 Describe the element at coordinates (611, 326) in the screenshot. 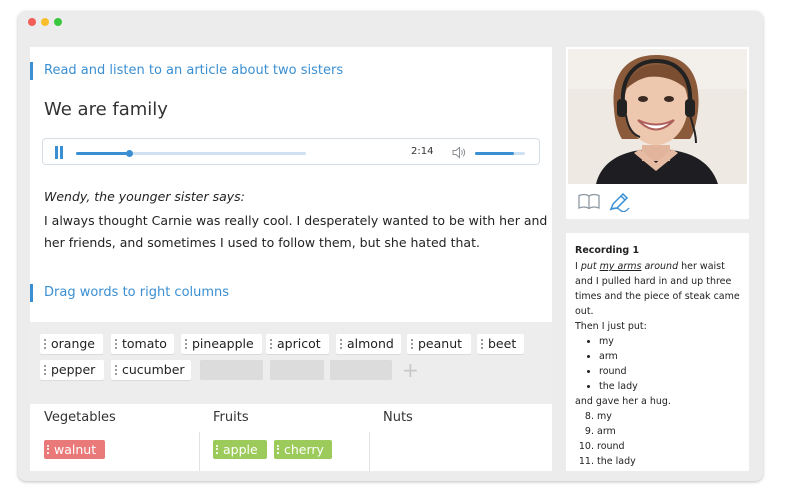

I see `transcript-line: Then I just put:` at that location.